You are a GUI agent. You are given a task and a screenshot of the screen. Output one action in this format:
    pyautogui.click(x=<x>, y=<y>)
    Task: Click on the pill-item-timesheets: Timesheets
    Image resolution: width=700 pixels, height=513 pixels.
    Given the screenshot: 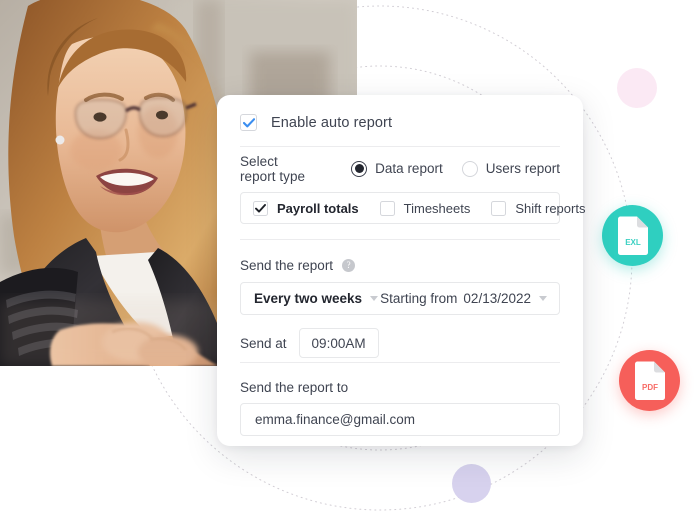 What is the action you would take?
    pyautogui.click(x=425, y=208)
    